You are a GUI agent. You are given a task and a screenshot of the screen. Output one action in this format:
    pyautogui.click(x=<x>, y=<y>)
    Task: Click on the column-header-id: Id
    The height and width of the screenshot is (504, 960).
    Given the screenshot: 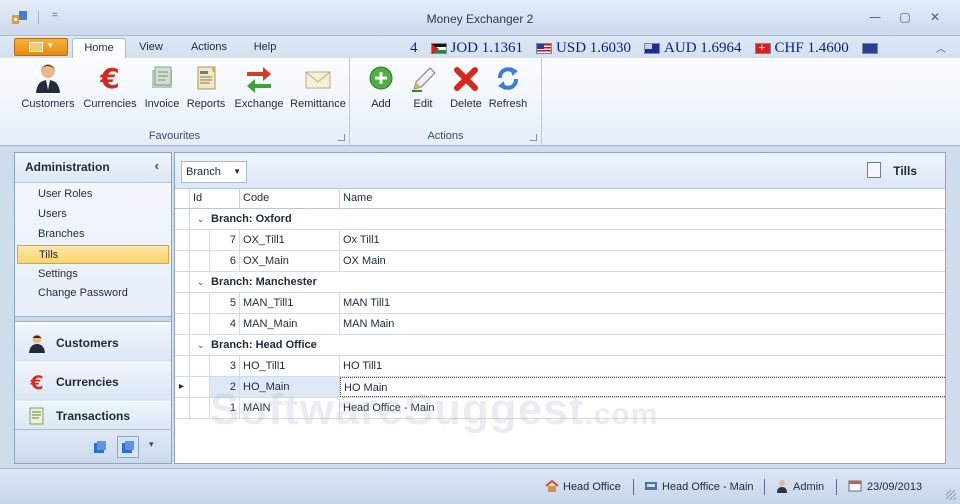 What is the action you would take?
    pyautogui.click(x=215, y=199)
    